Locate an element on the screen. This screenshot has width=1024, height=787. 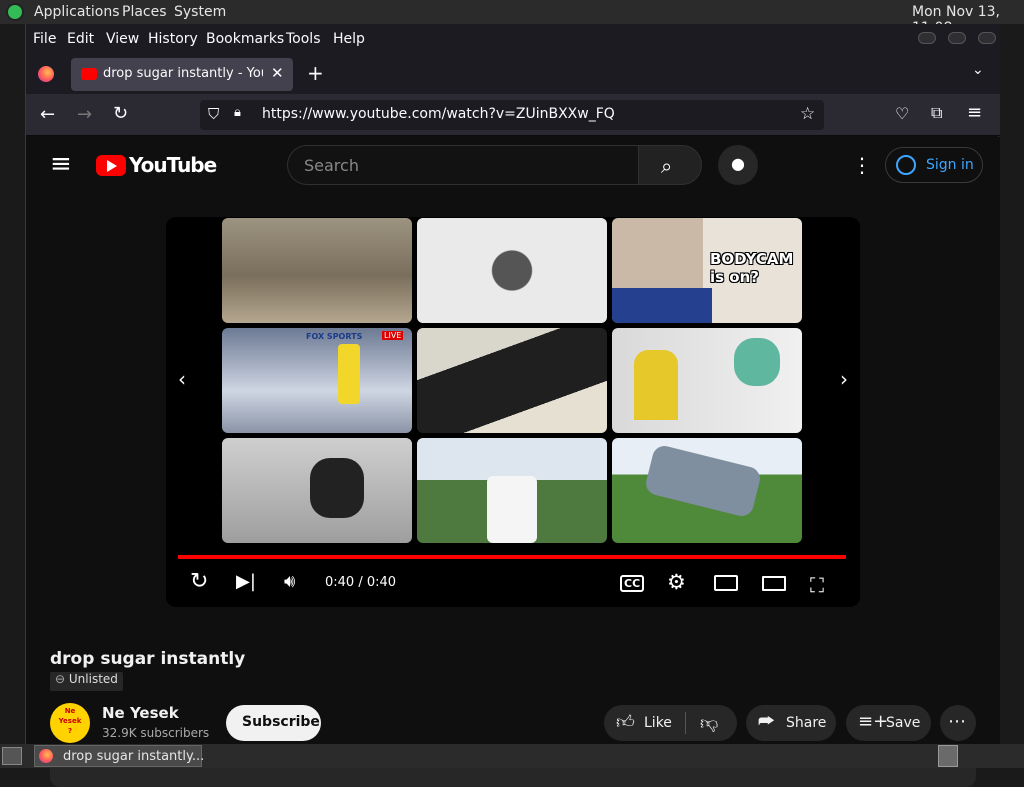
dislike-button: 👎︎ is located at coordinates (711, 723).